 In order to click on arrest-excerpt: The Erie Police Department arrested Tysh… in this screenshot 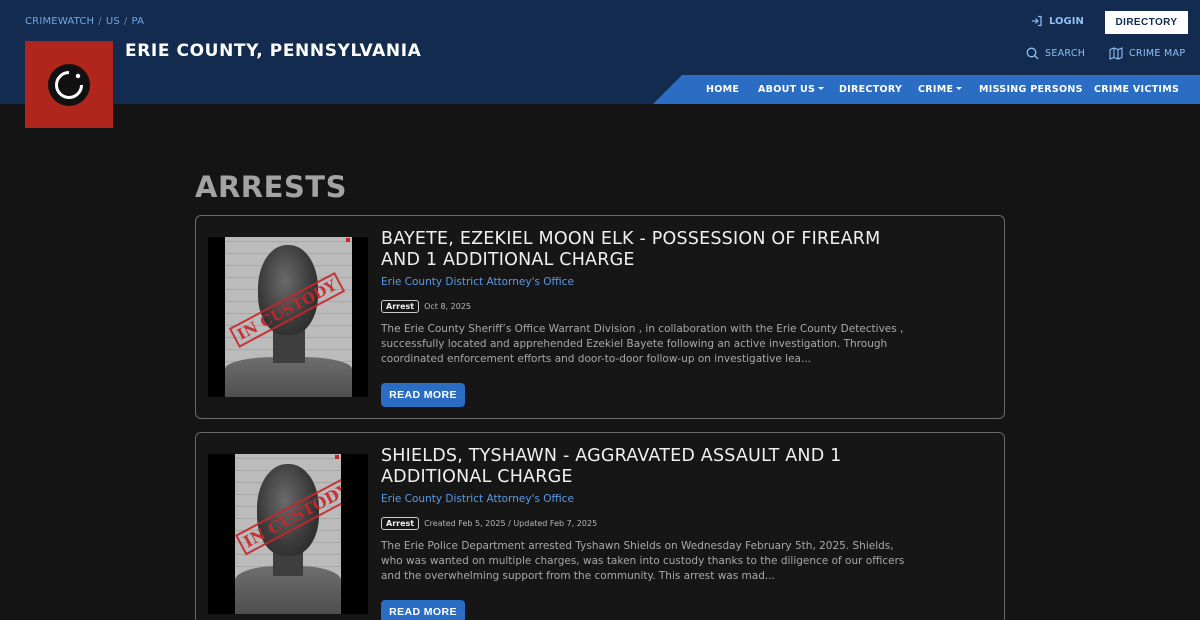, I will do `click(643, 561)`.